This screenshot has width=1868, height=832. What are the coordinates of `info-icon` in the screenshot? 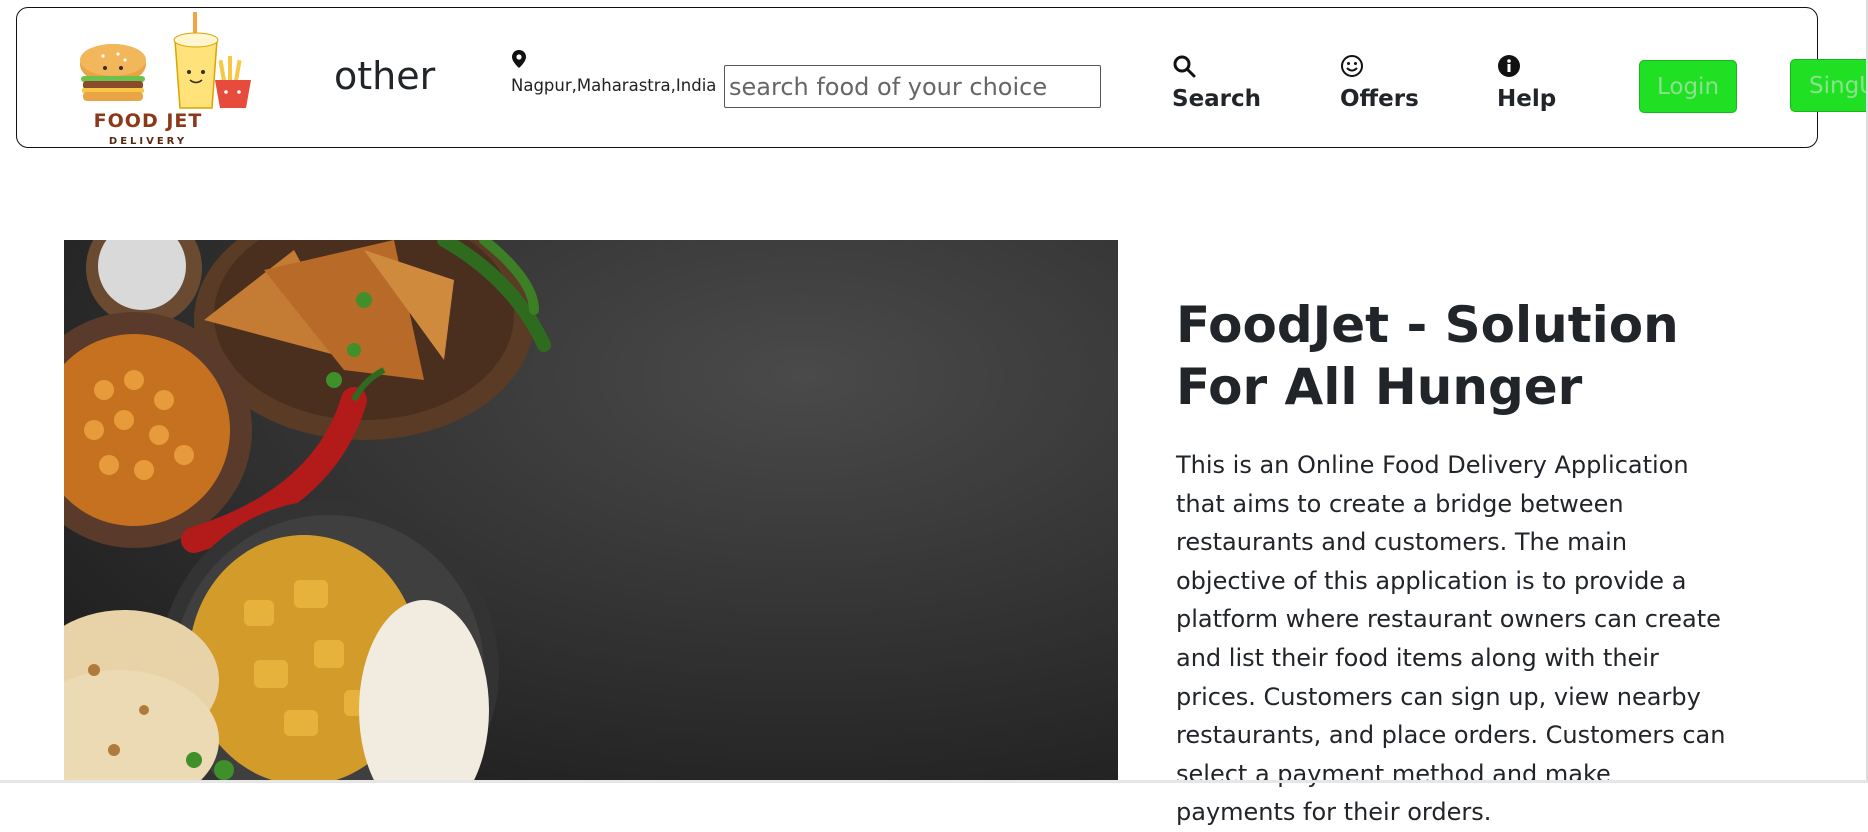 It's located at (1526, 67).